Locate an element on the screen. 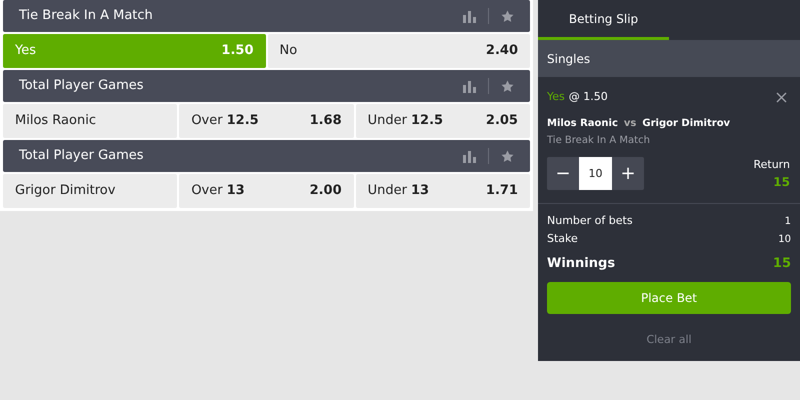 This screenshot has height=400, width=800. home-player: Milos Raonic is located at coordinates (582, 123).